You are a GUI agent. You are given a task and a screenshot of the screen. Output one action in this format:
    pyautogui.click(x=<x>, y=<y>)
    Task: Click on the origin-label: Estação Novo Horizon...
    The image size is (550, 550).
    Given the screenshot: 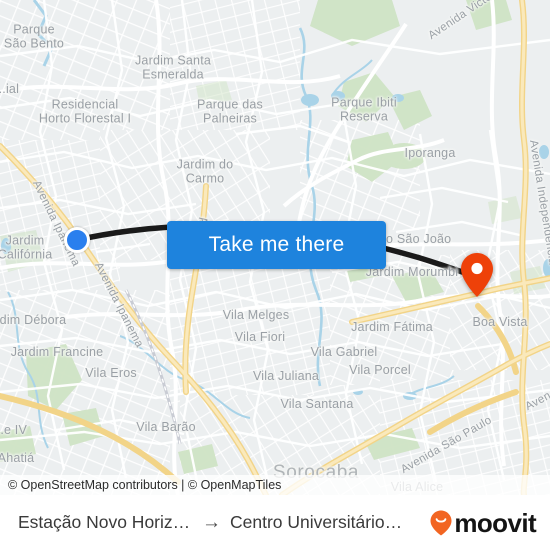 What is the action you would take?
    pyautogui.click(x=105, y=522)
    